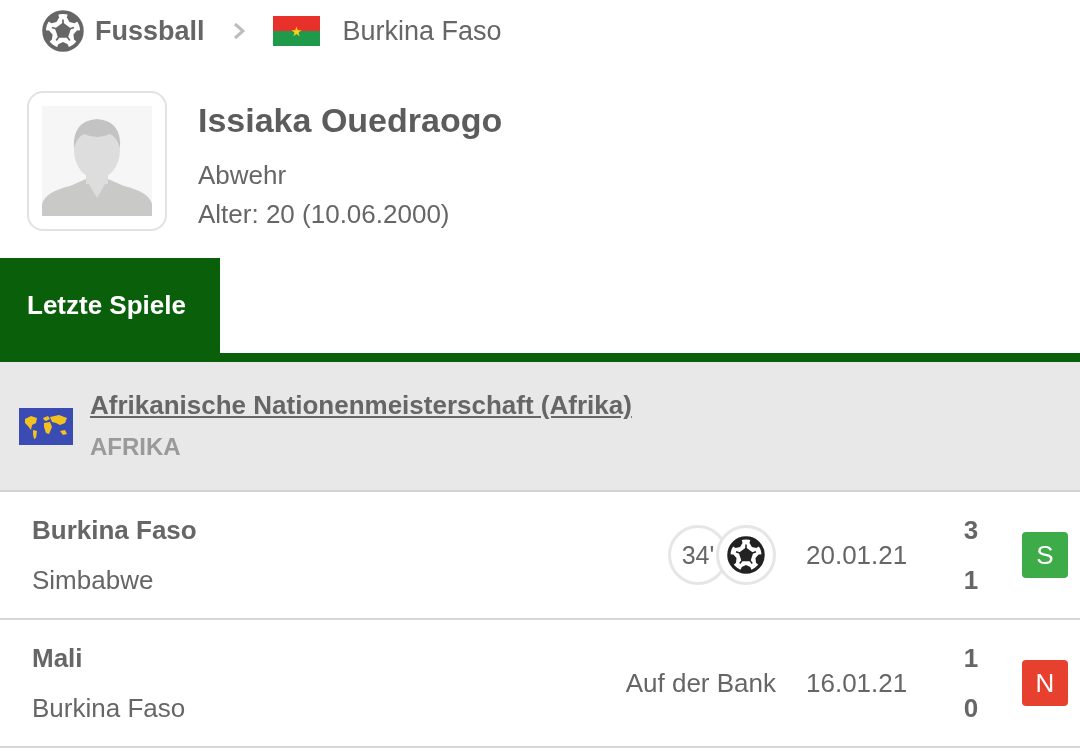  I want to click on away-score: 1, so click(971, 580).